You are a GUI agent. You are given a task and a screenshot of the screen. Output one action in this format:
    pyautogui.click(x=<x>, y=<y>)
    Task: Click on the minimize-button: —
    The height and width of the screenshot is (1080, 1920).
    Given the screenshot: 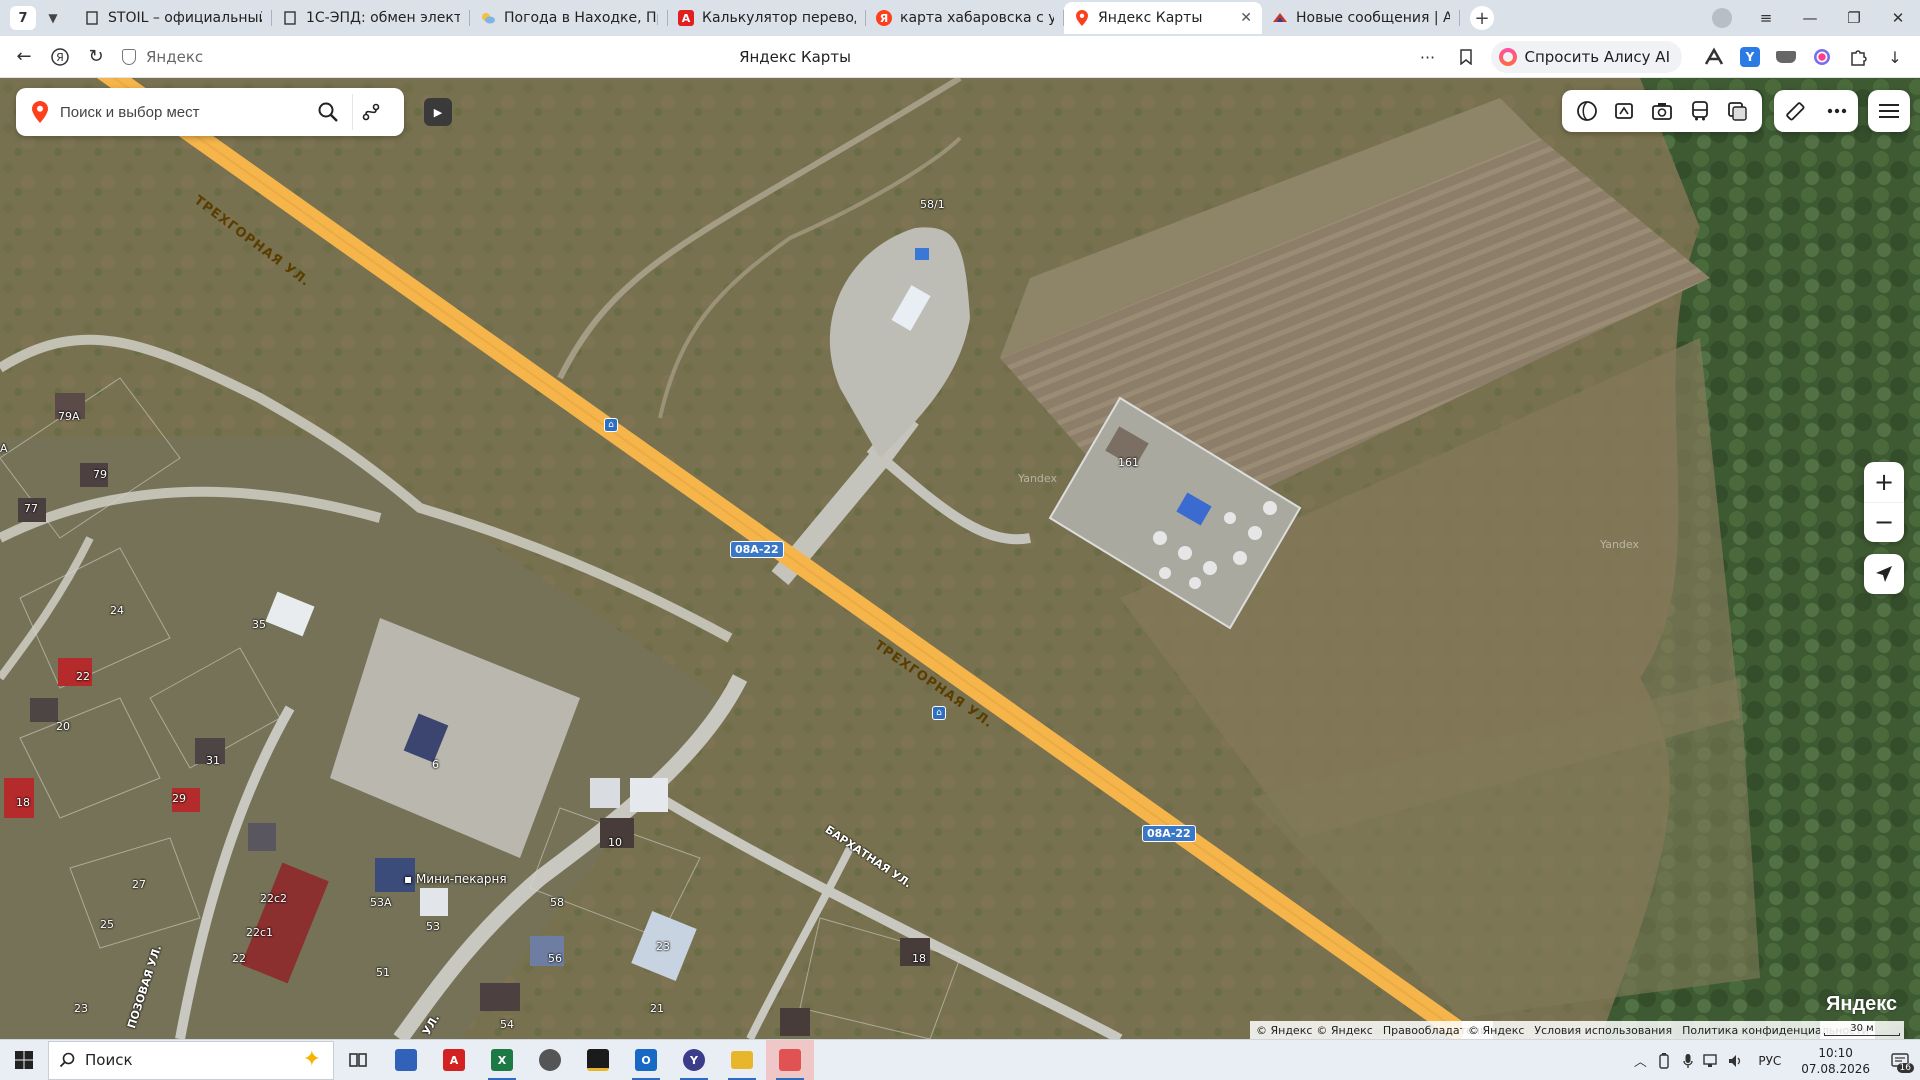 What is the action you would take?
    pyautogui.click(x=1810, y=18)
    